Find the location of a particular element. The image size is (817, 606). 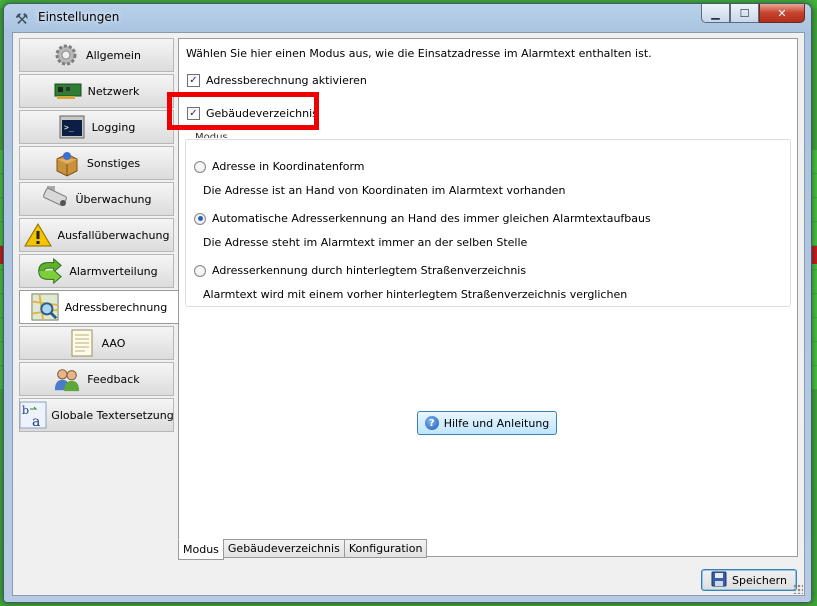

help-button: ? Hilfe und Anleitung is located at coordinates (487, 423).